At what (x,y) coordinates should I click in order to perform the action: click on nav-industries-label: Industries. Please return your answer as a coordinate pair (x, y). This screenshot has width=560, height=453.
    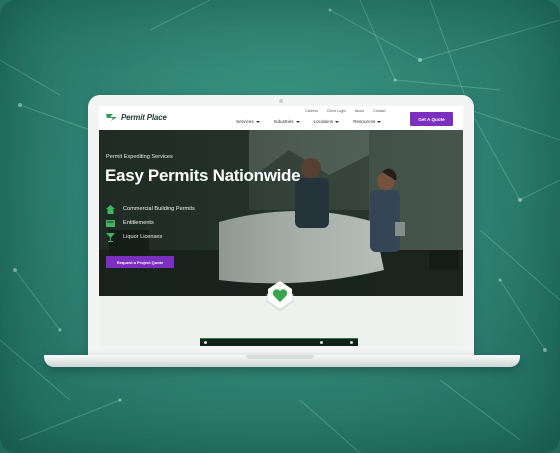
    Looking at the image, I should click on (283, 121).